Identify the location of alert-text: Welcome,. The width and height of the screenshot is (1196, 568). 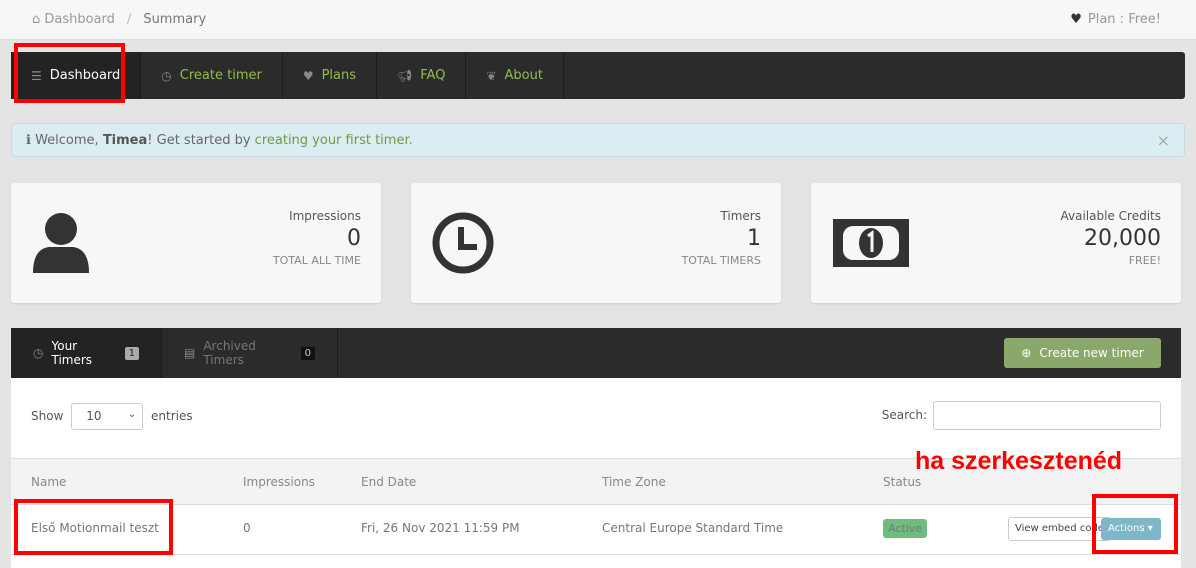
(69, 140).